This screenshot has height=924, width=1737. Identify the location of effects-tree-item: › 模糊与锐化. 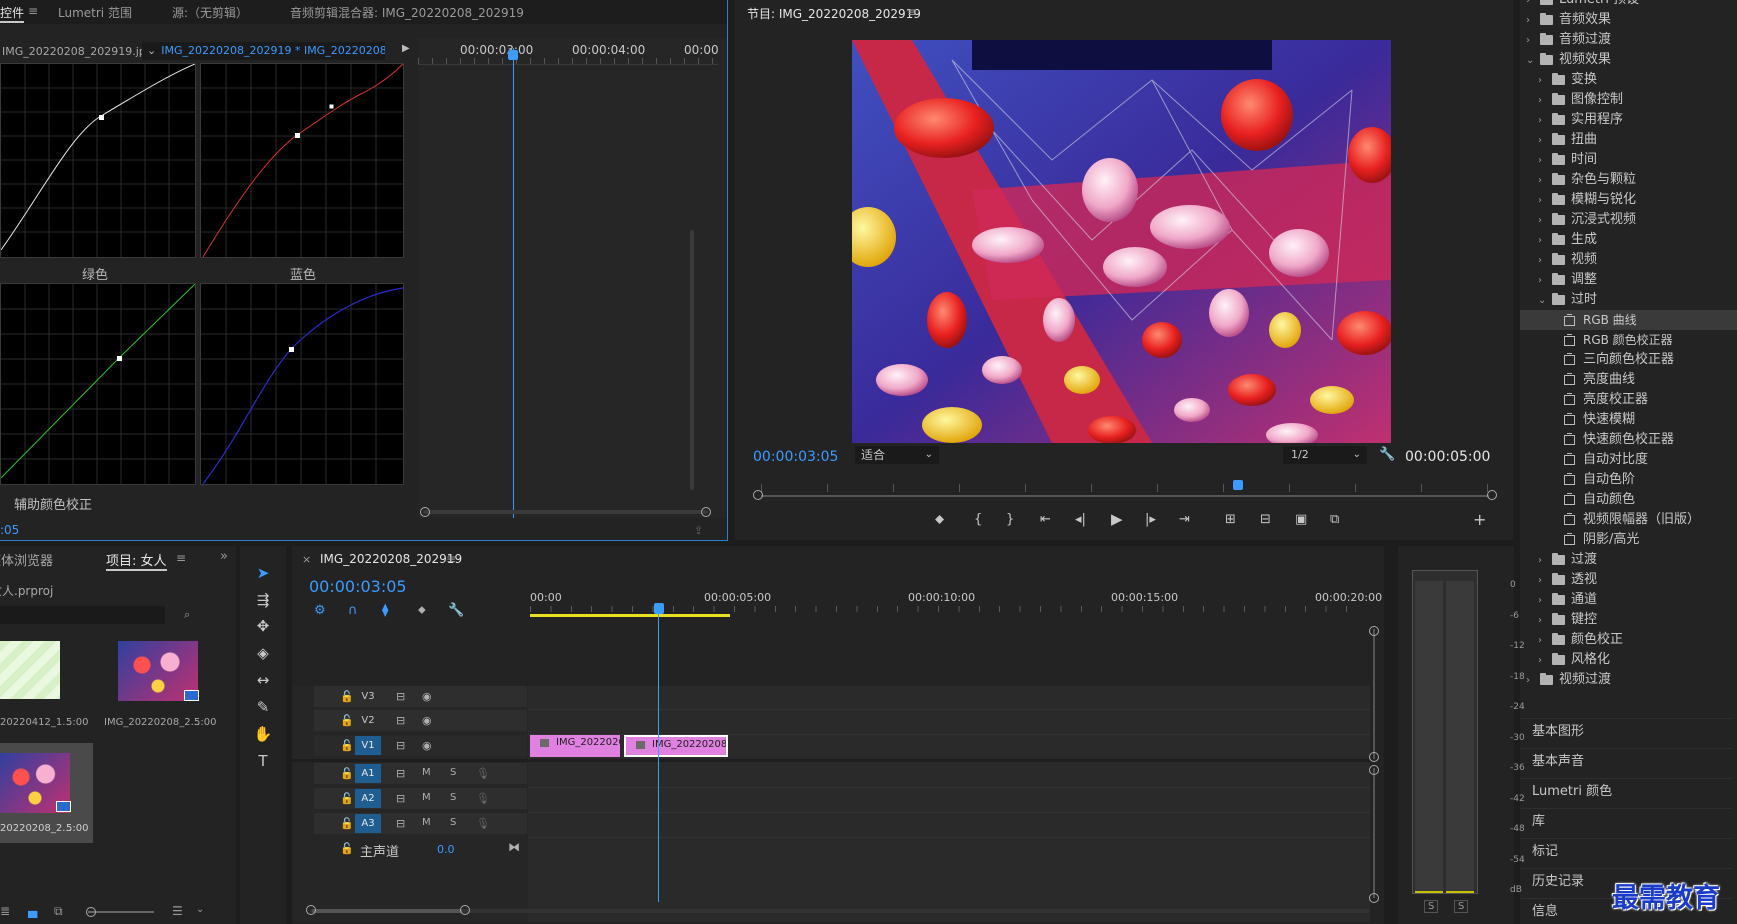
(1628, 200).